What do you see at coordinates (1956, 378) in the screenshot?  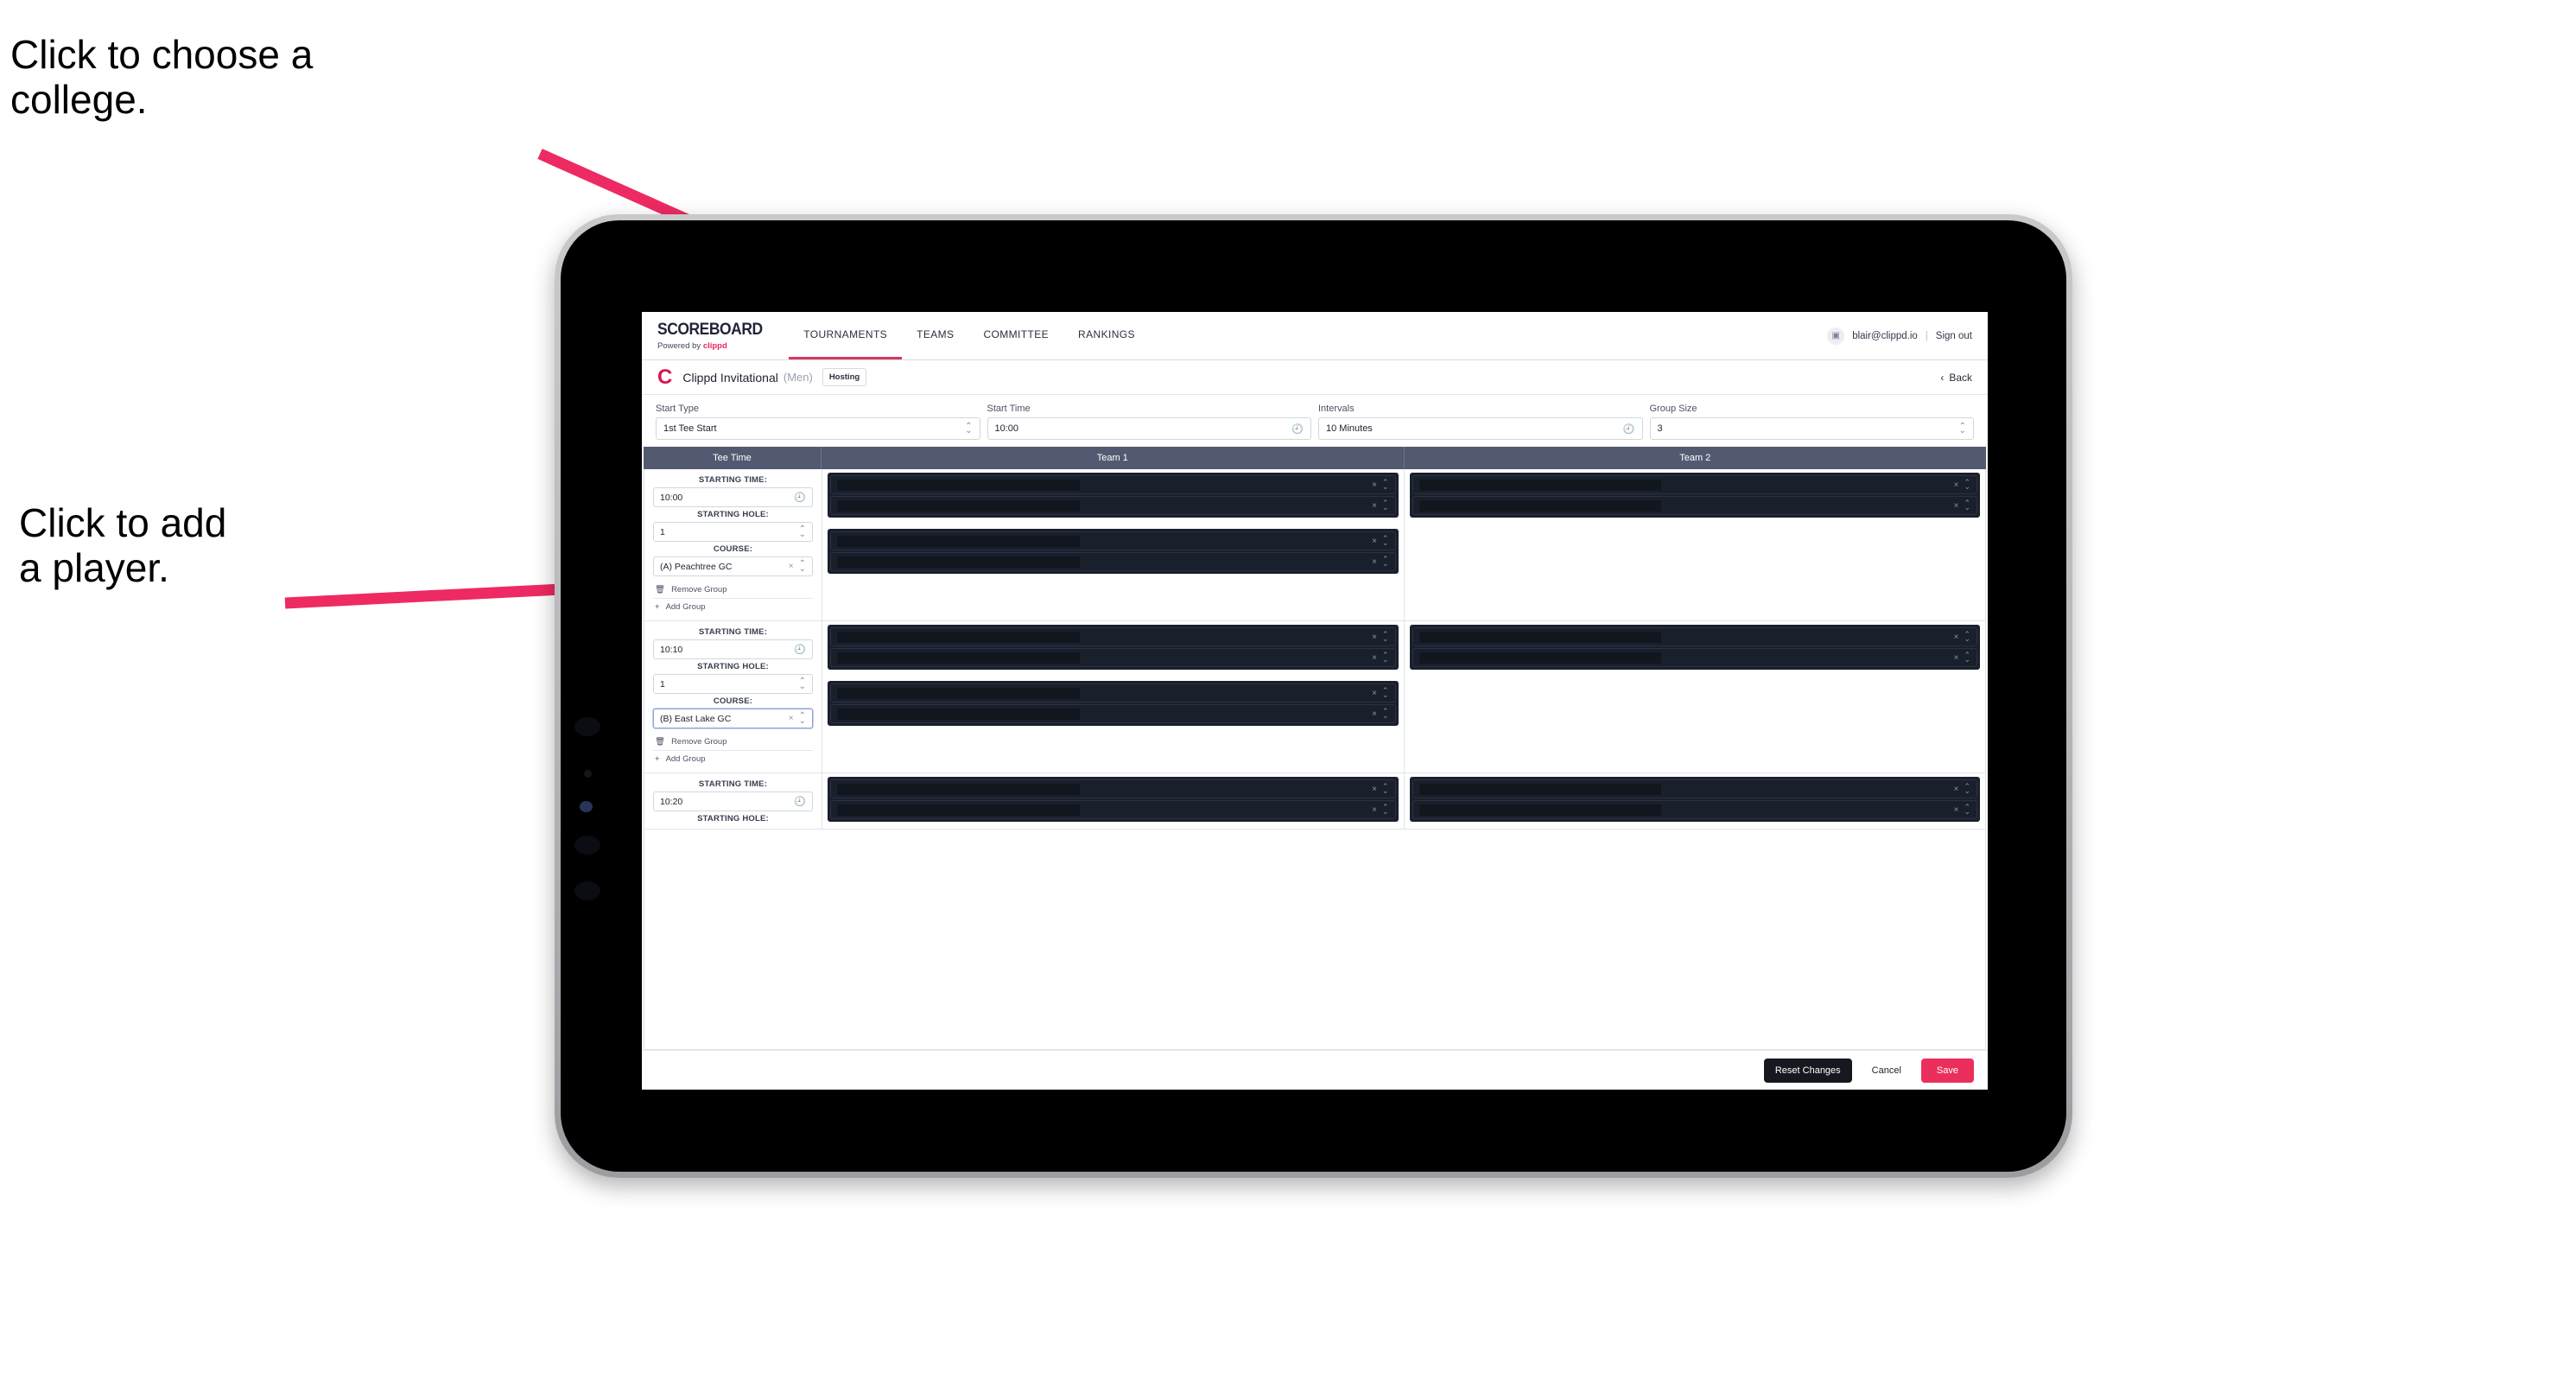 I see `back-button: ‹ Back` at bounding box center [1956, 378].